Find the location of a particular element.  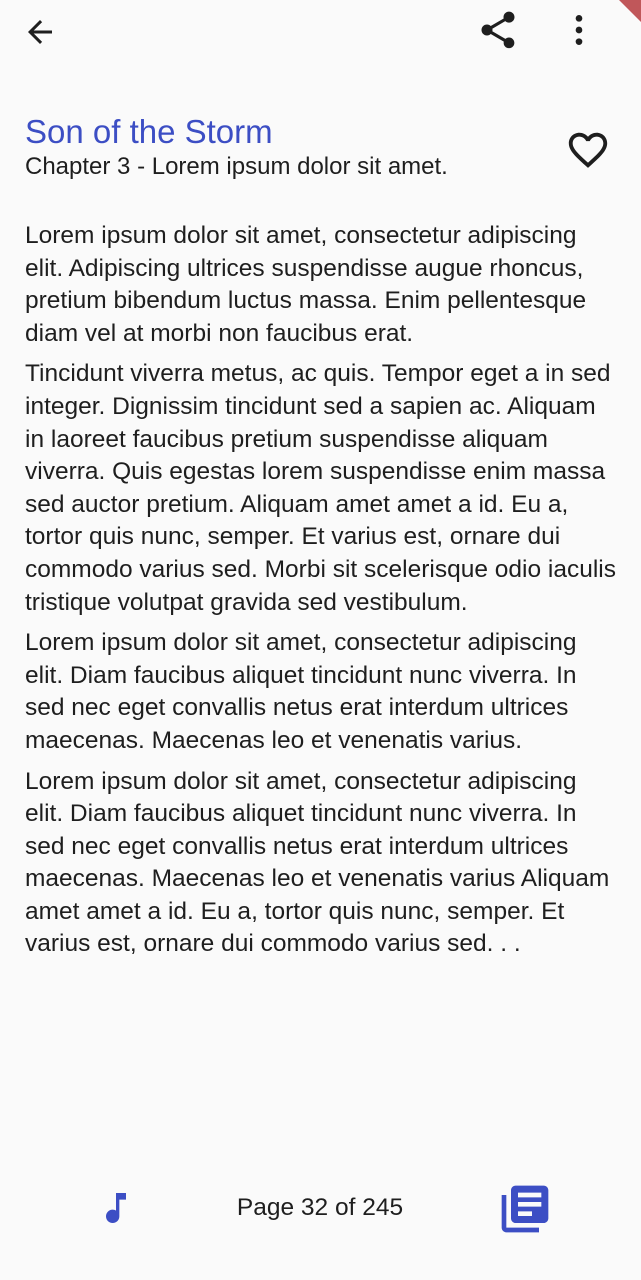

page-indicator: Page 32 of 245 is located at coordinates (320, 1207).